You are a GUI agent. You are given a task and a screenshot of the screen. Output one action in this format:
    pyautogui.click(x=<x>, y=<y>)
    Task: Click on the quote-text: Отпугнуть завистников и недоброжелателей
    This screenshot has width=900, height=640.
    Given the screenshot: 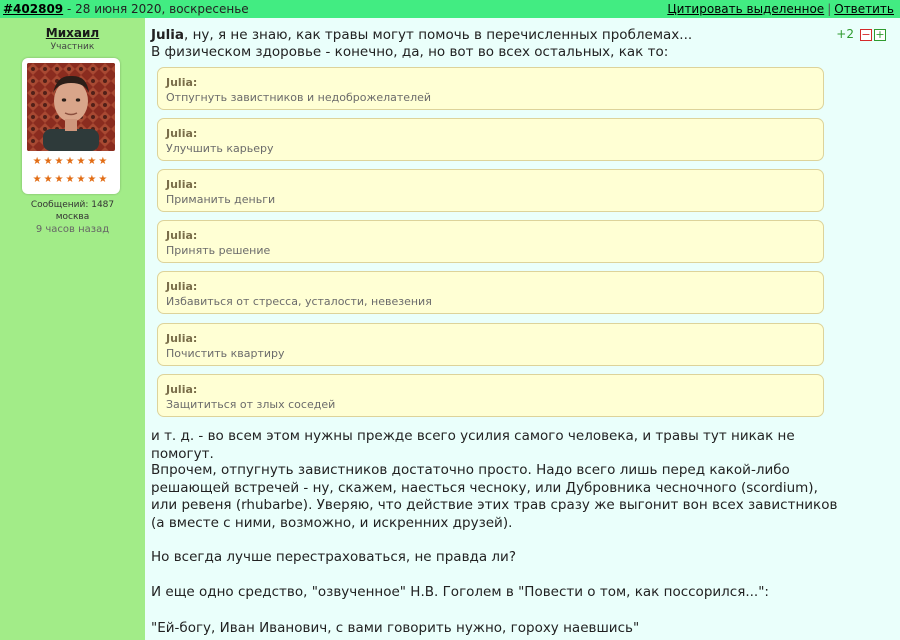 What is the action you would take?
    pyautogui.click(x=299, y=97)
    